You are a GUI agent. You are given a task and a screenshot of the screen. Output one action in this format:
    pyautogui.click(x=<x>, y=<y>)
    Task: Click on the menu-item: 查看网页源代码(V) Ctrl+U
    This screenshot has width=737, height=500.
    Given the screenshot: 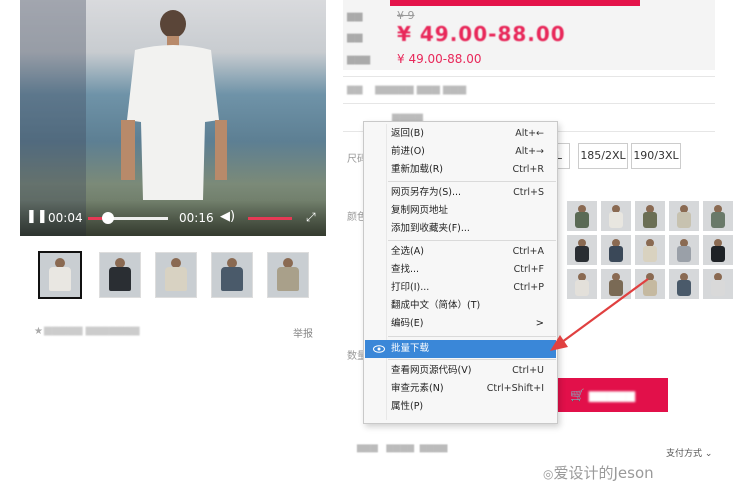 What is the action you would take?
    pyautogui.click(x=460, y=371)
    